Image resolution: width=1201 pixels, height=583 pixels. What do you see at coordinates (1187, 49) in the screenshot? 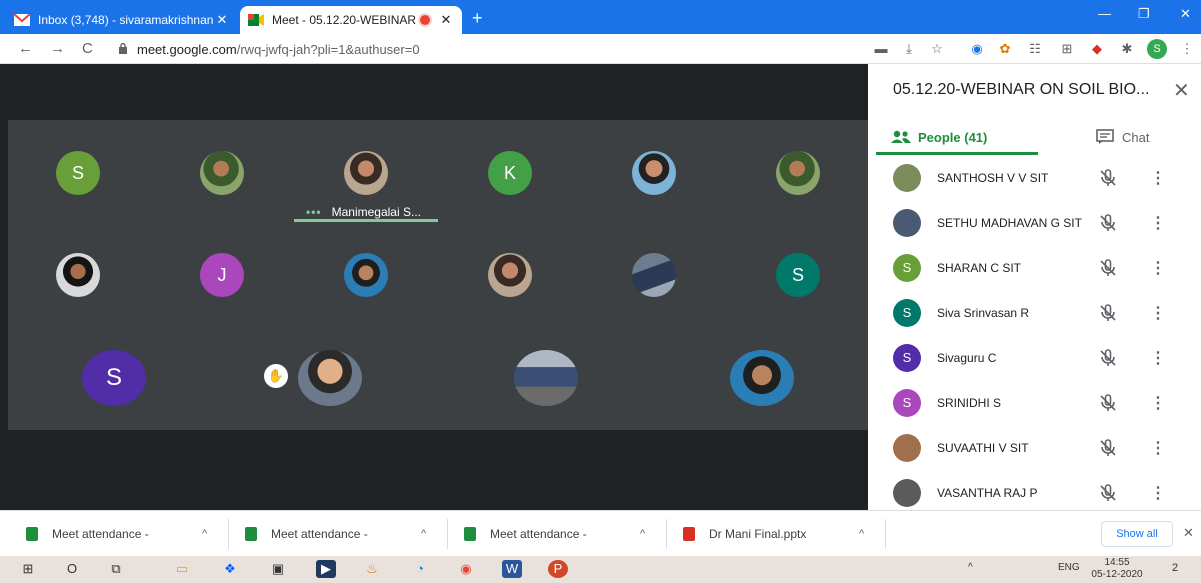
I see `browser-menu-icon: ⋮` at bounding box center [1187, 49].